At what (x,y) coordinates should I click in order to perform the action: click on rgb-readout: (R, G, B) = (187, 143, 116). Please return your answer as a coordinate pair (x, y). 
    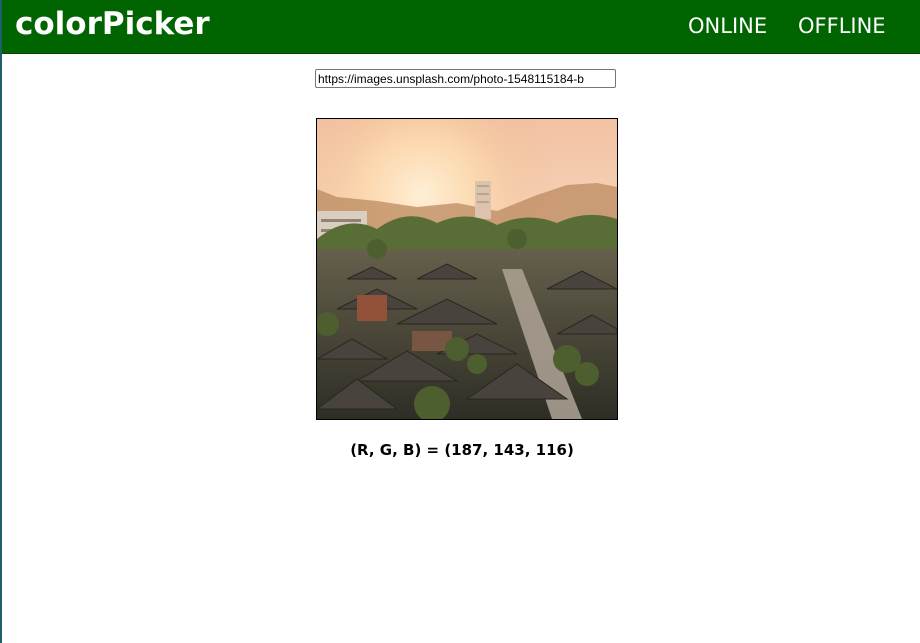
    Looking at the image, I should click on (462, 450).